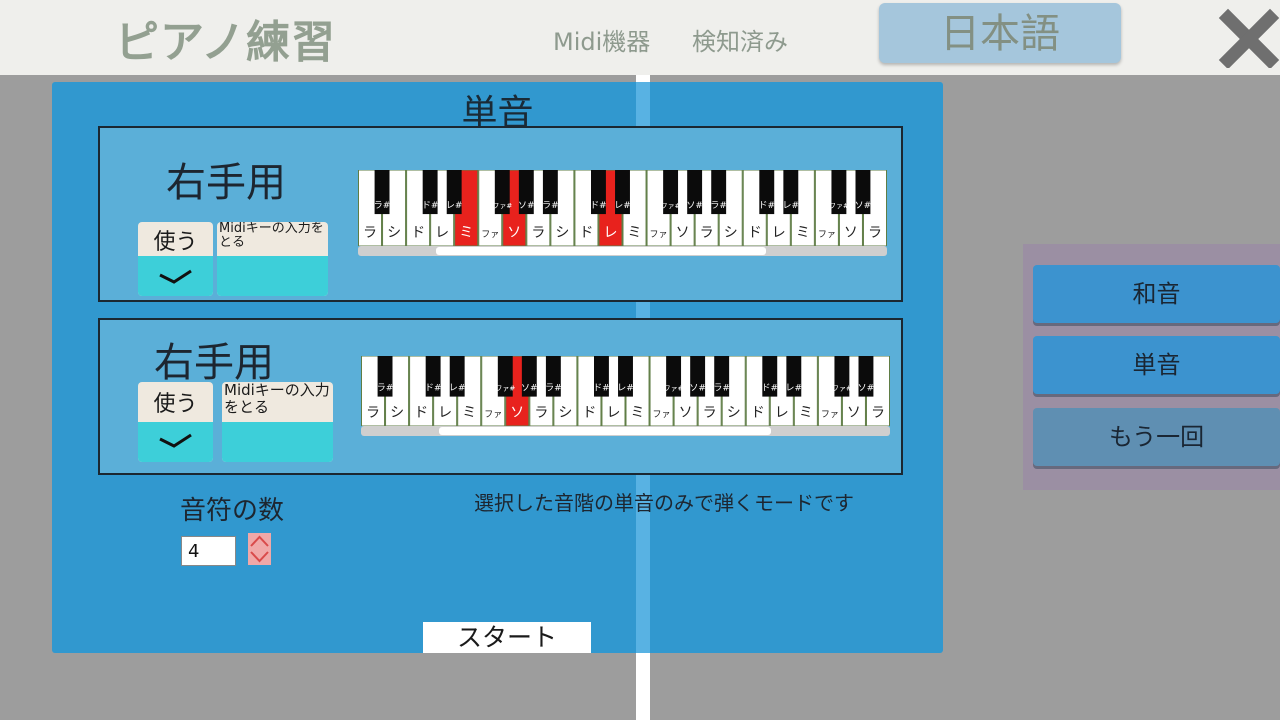 Image resolution: width=1280 pixels, height=720 pixels. I want to click on midi-device-label: Midi機器, so click(602, 42).